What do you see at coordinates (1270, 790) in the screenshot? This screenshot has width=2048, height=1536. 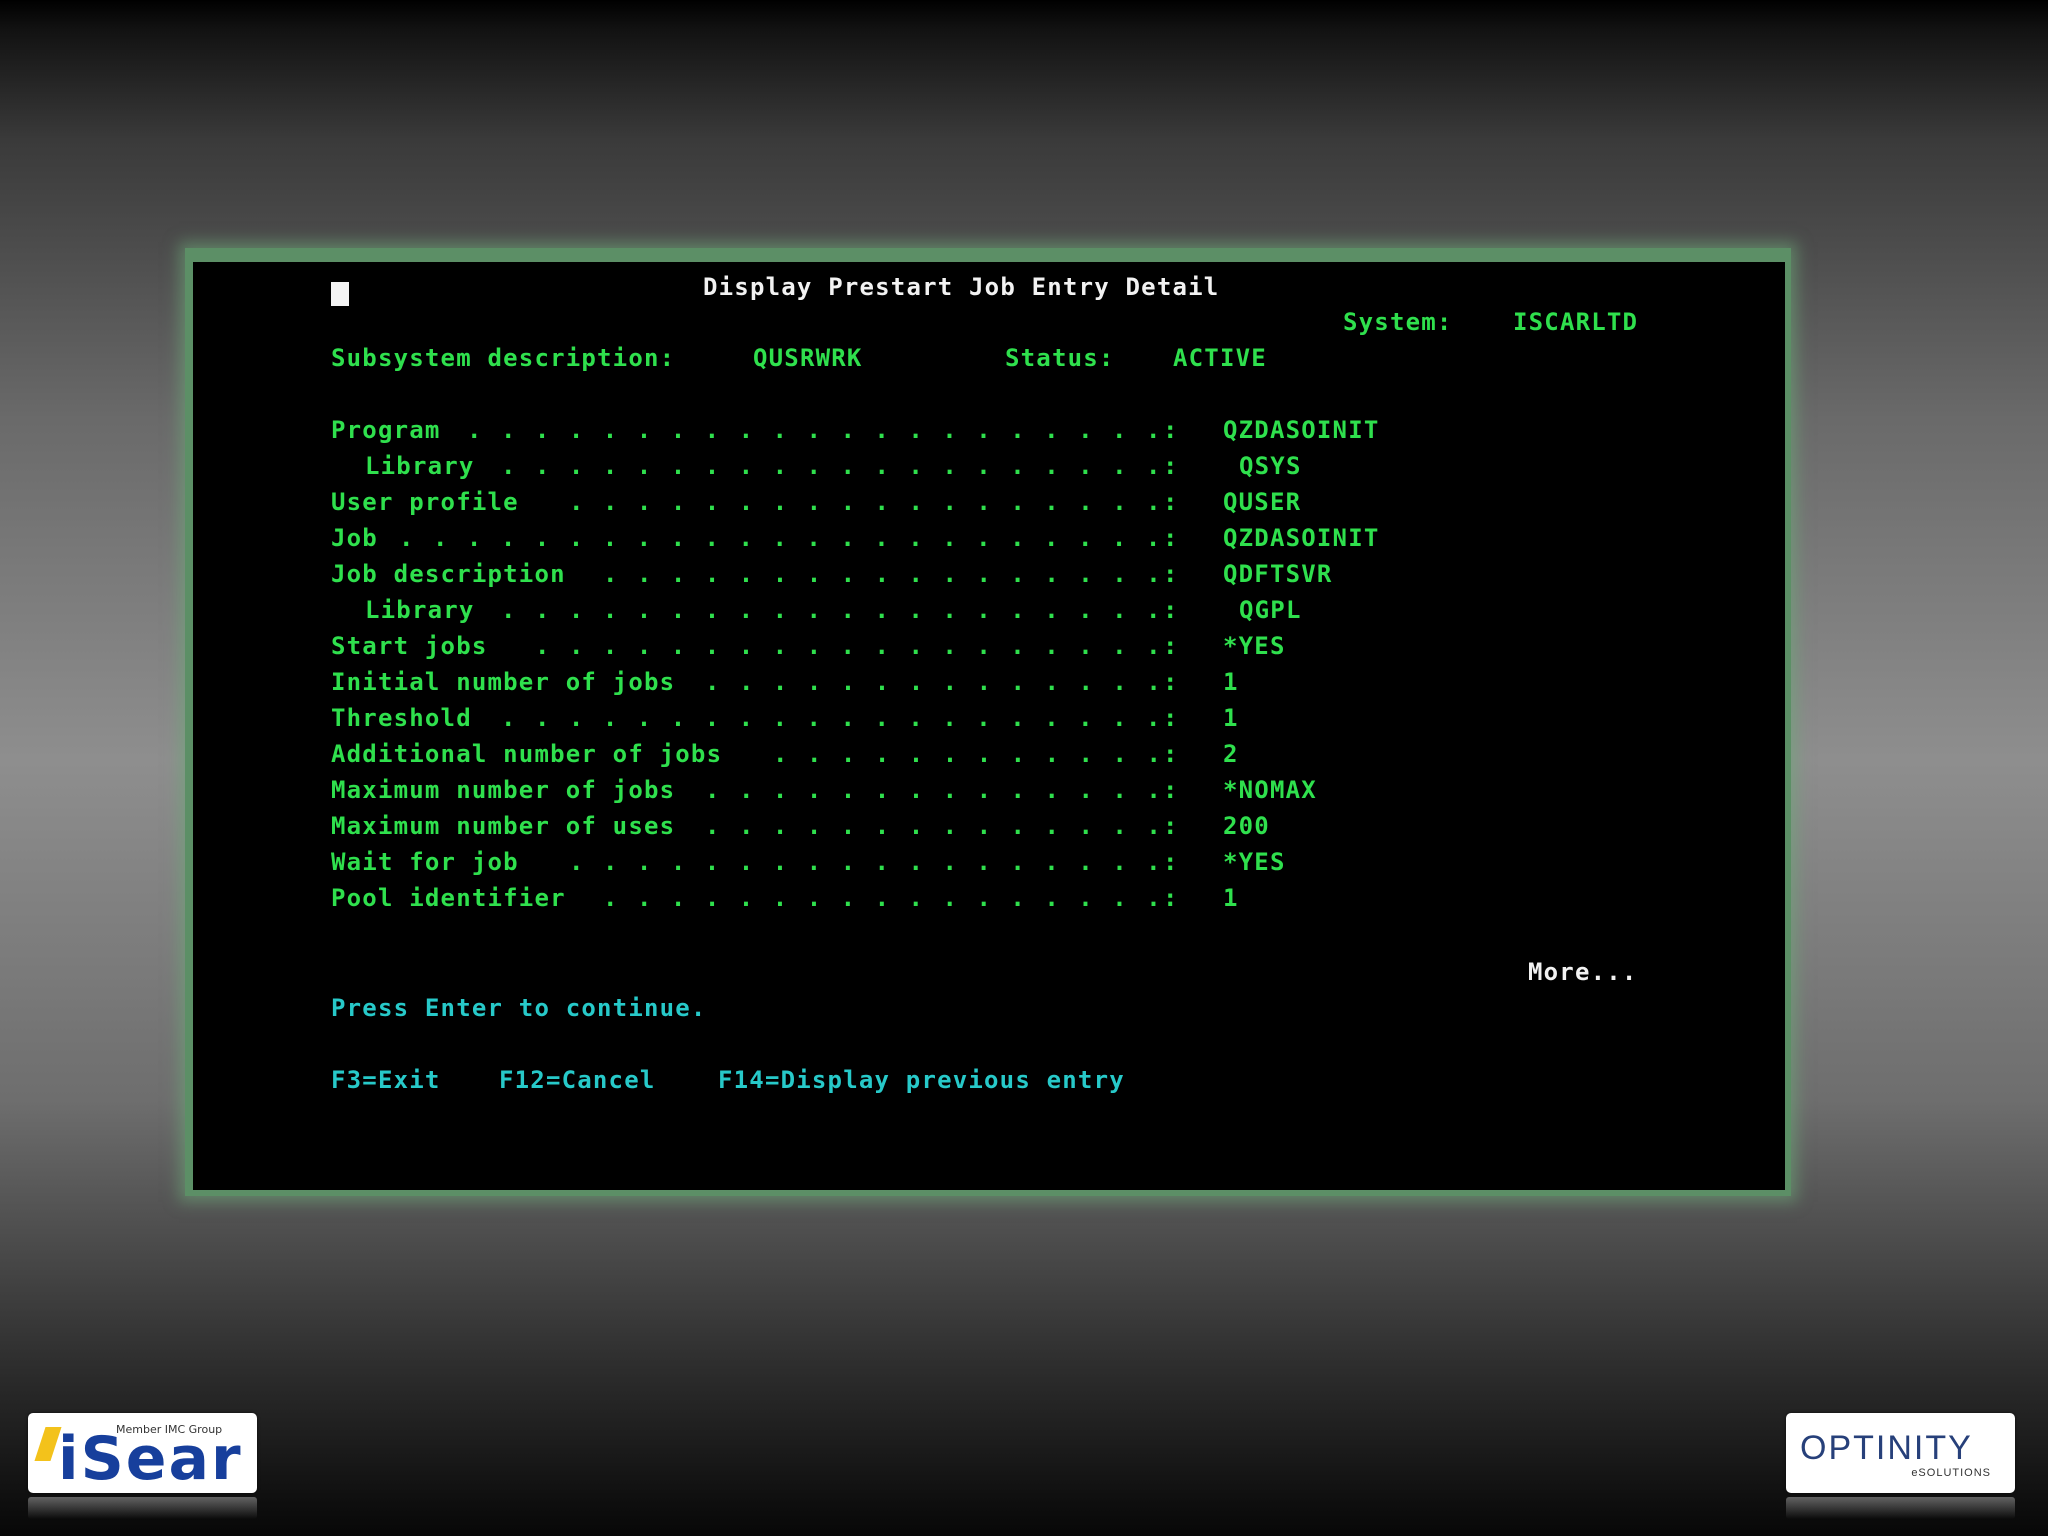 I see `field-value: *NOMAX` at bounding box center [1270, 790].